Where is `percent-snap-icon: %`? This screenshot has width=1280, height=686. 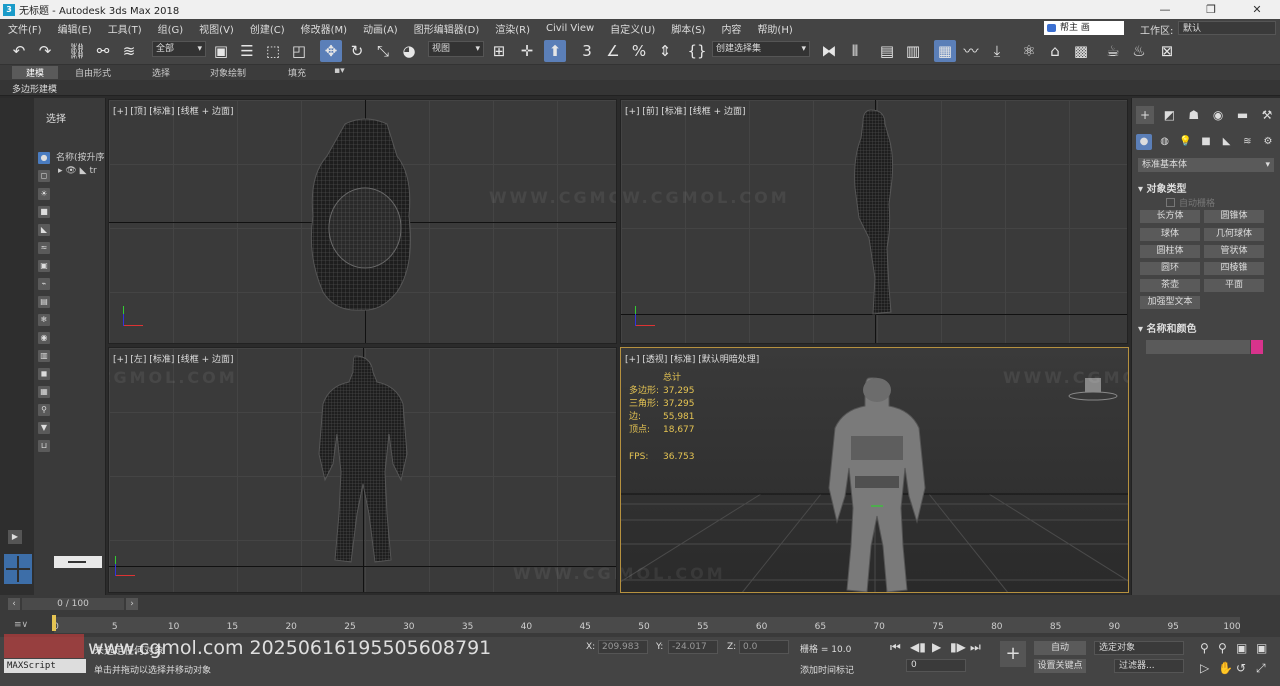 percent-snap-icon: % is located at coordinates (639, 51).